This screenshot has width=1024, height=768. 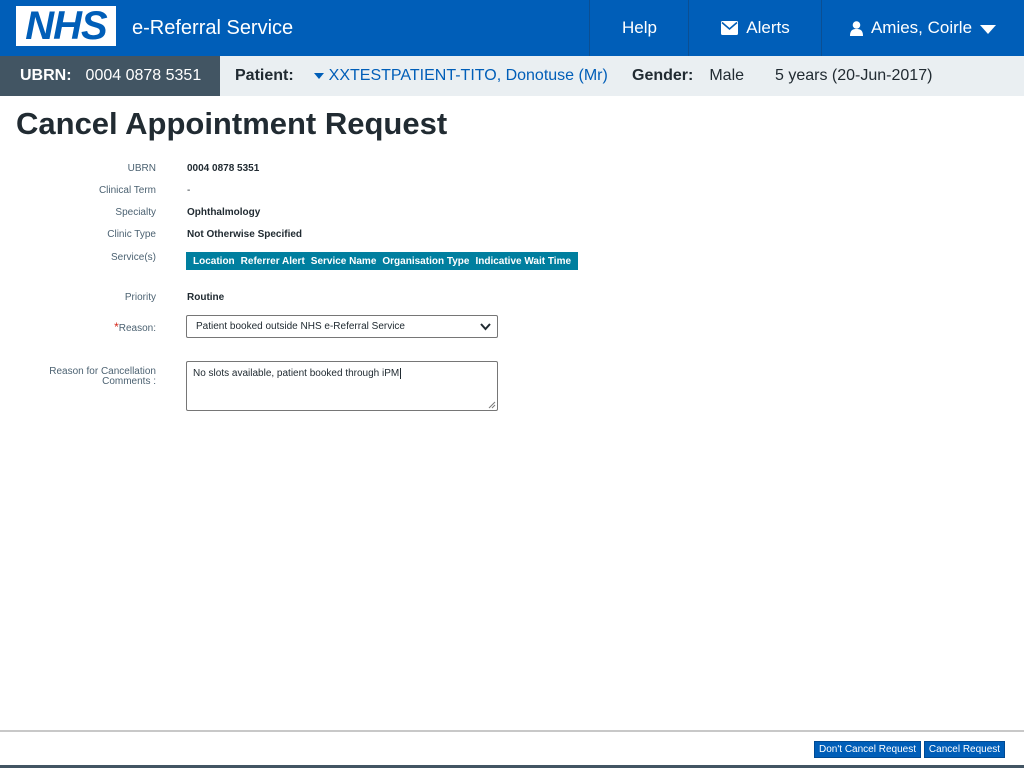 I want to click on services-col-indicative-wait-time: Indicative Wait Time, so click(x=523, y=261).